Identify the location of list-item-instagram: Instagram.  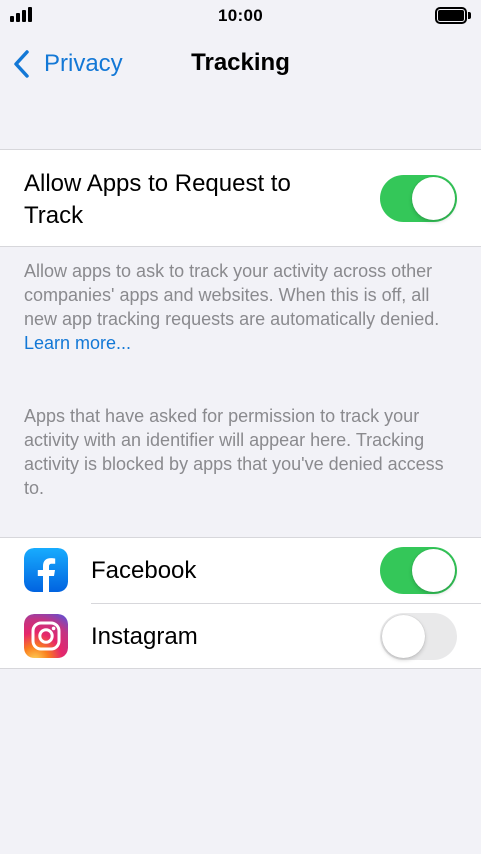
(240, 636).